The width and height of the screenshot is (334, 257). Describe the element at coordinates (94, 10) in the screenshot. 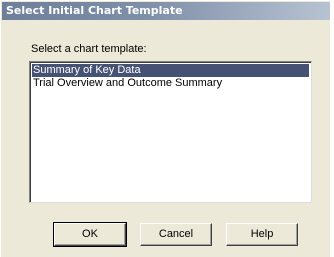

I see `dialog-title: Select Initial Chart Template` at that location.